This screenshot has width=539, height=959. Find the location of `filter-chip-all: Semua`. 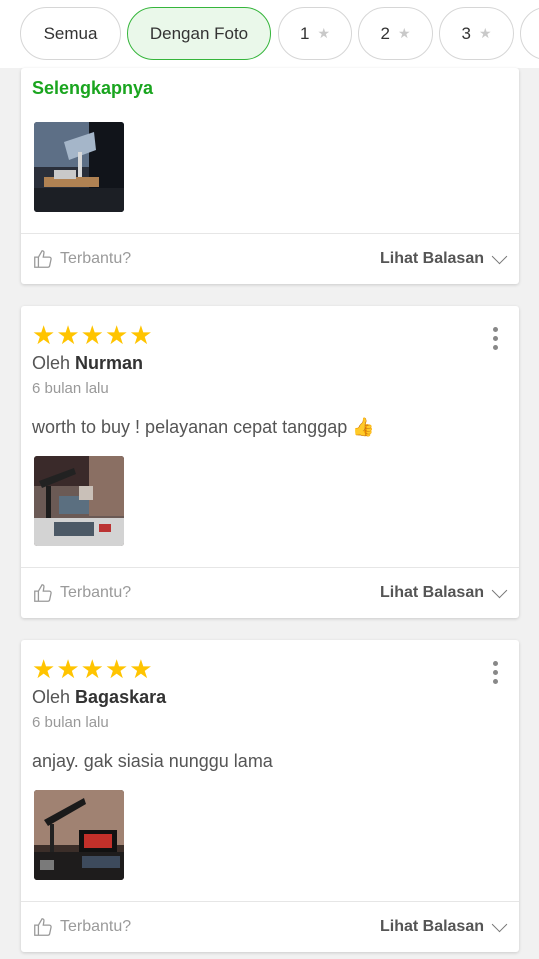

filter-chip-all: Semua is located at coordinates (70, 33).